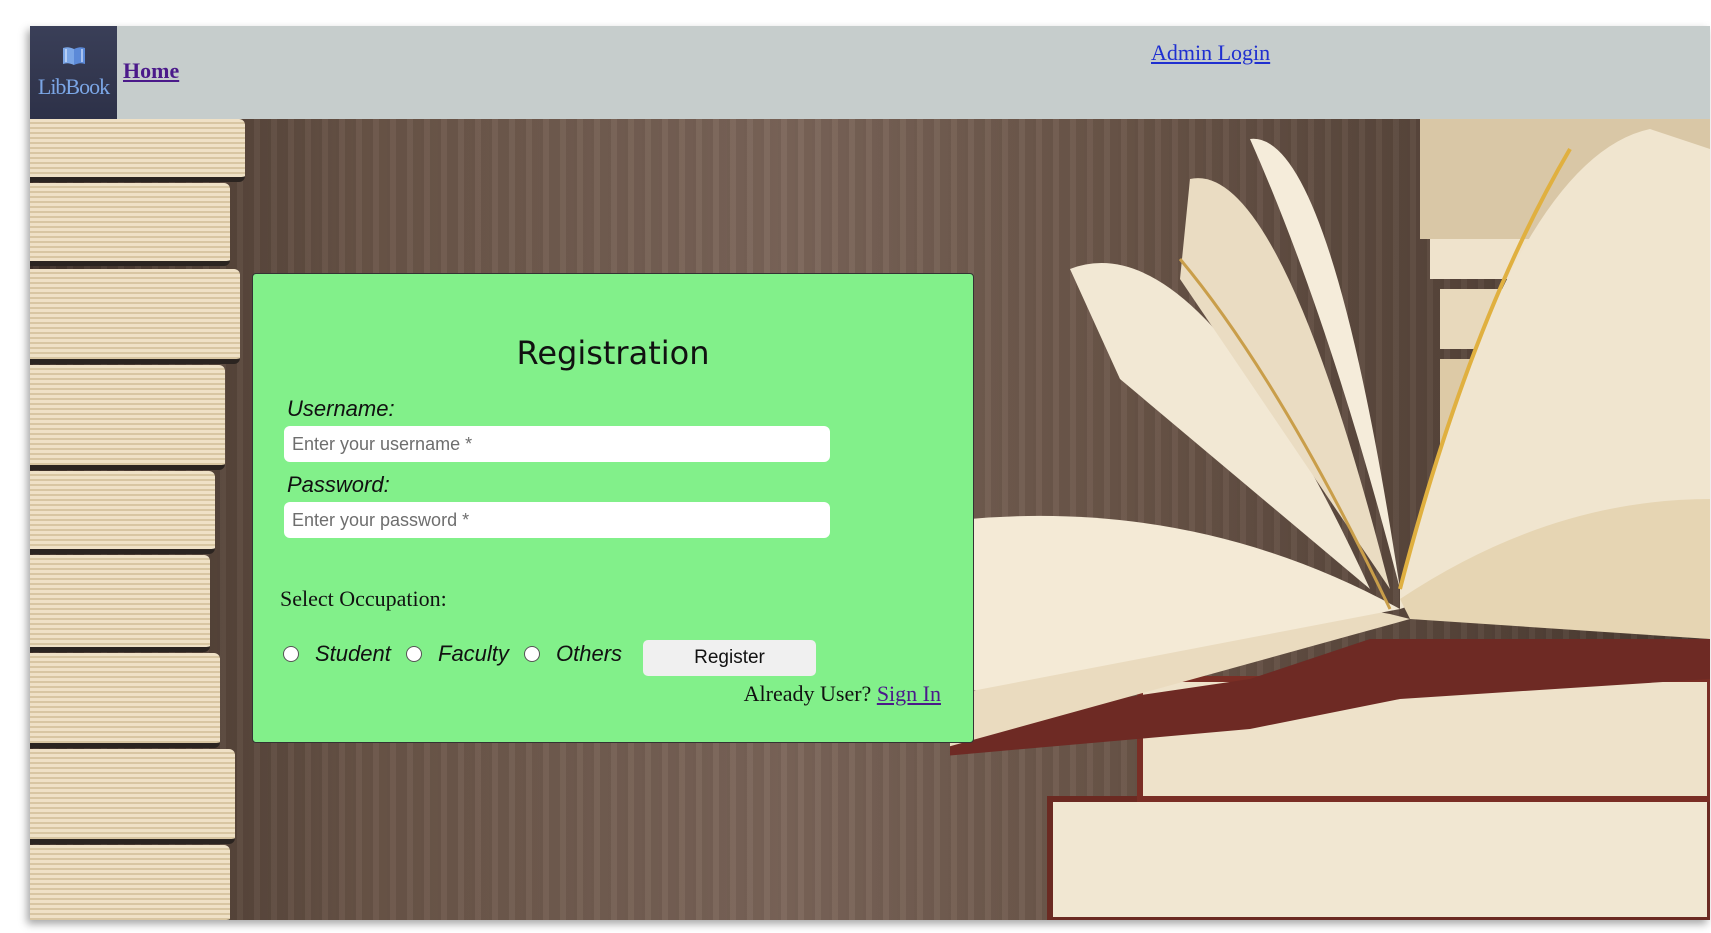 The image size is (1711, 933). I want to click on admin-login-link: Admin Login, so click(1210, 53).